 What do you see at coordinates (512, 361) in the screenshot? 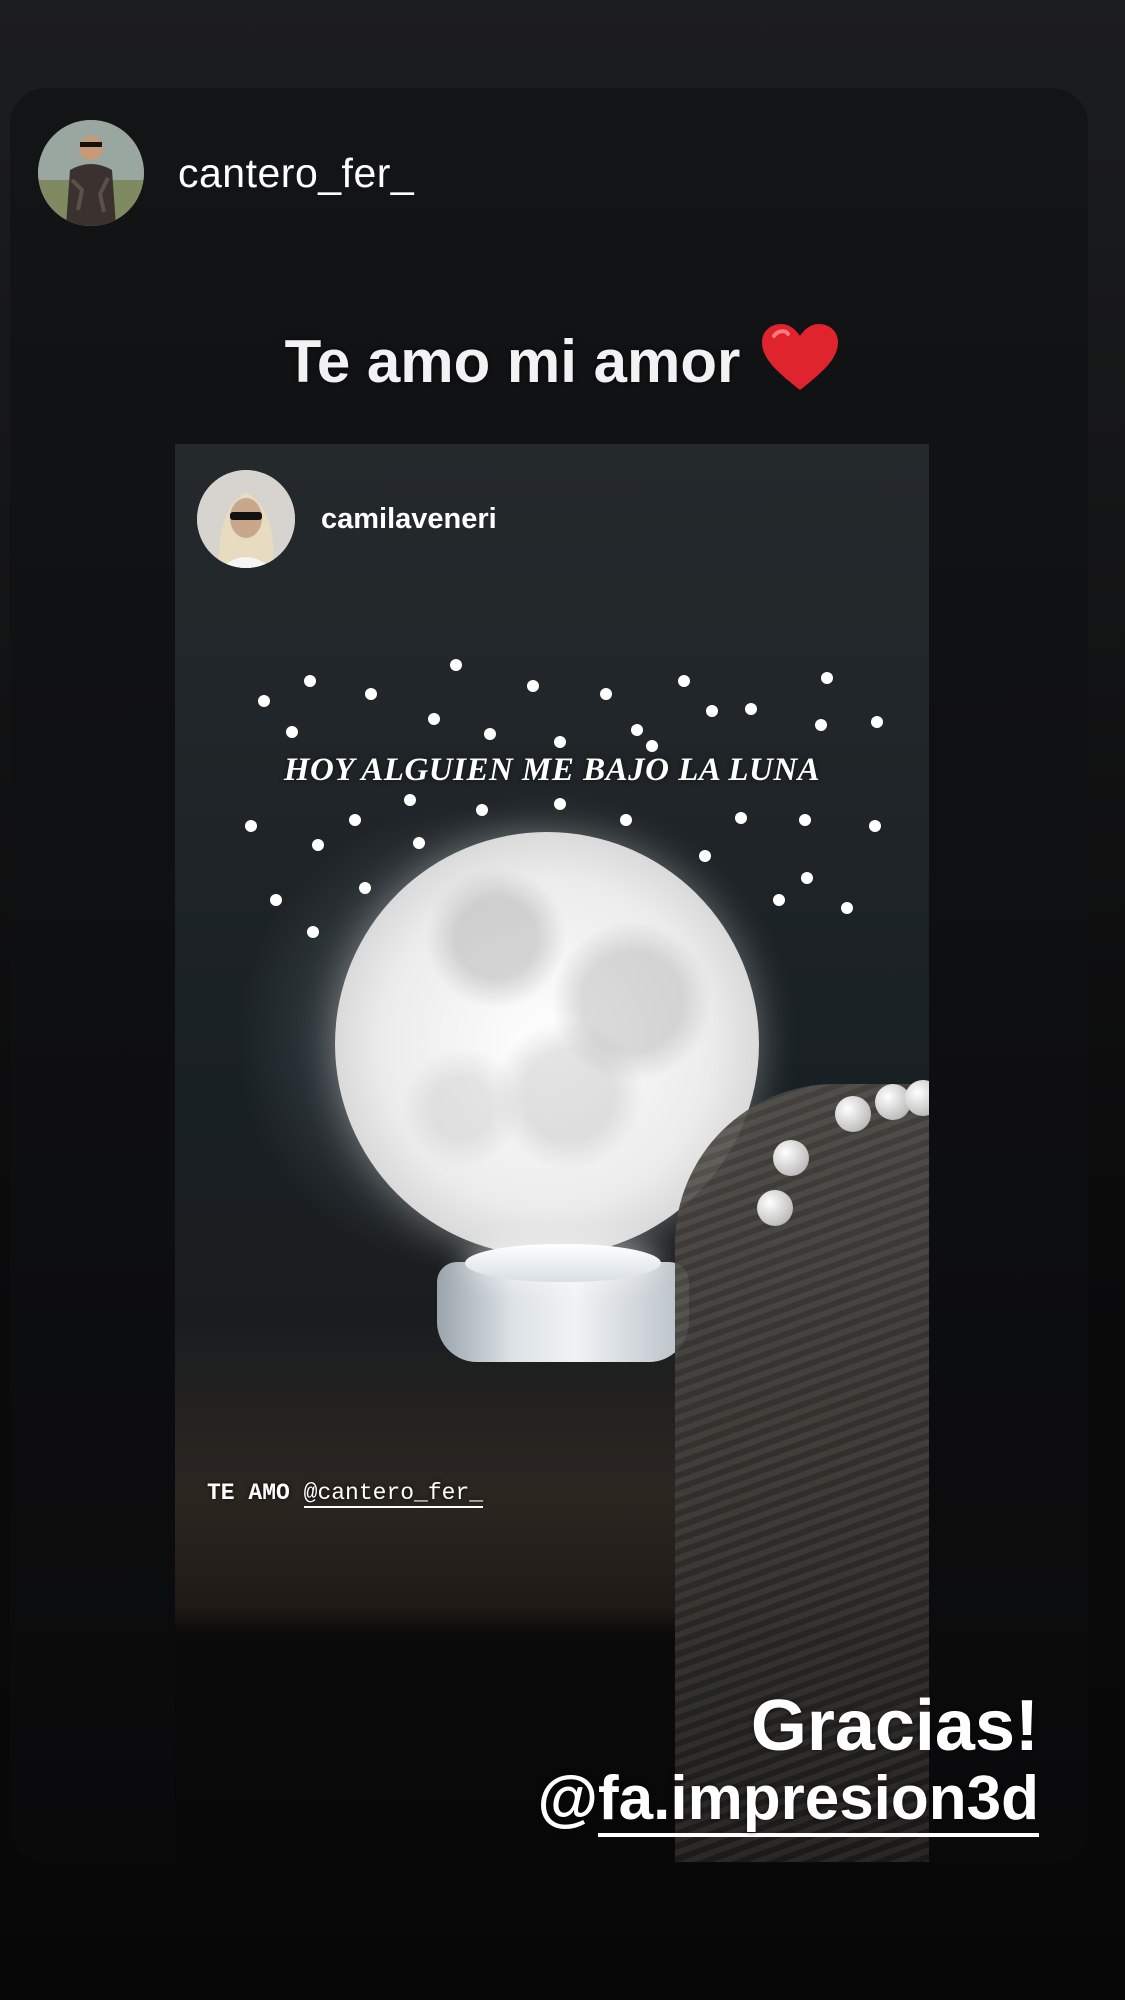
I see `caption-text: Te amo mi amor` at bounding box center [512, 361].